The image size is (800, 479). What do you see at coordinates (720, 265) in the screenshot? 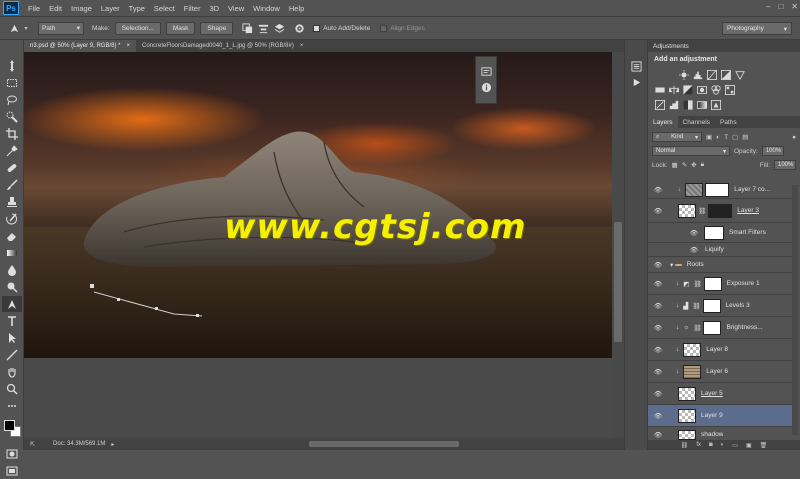
I see `layer-group-roots: 👁︎ ▾ ▬ Roots` at bounding box center [720, 265].